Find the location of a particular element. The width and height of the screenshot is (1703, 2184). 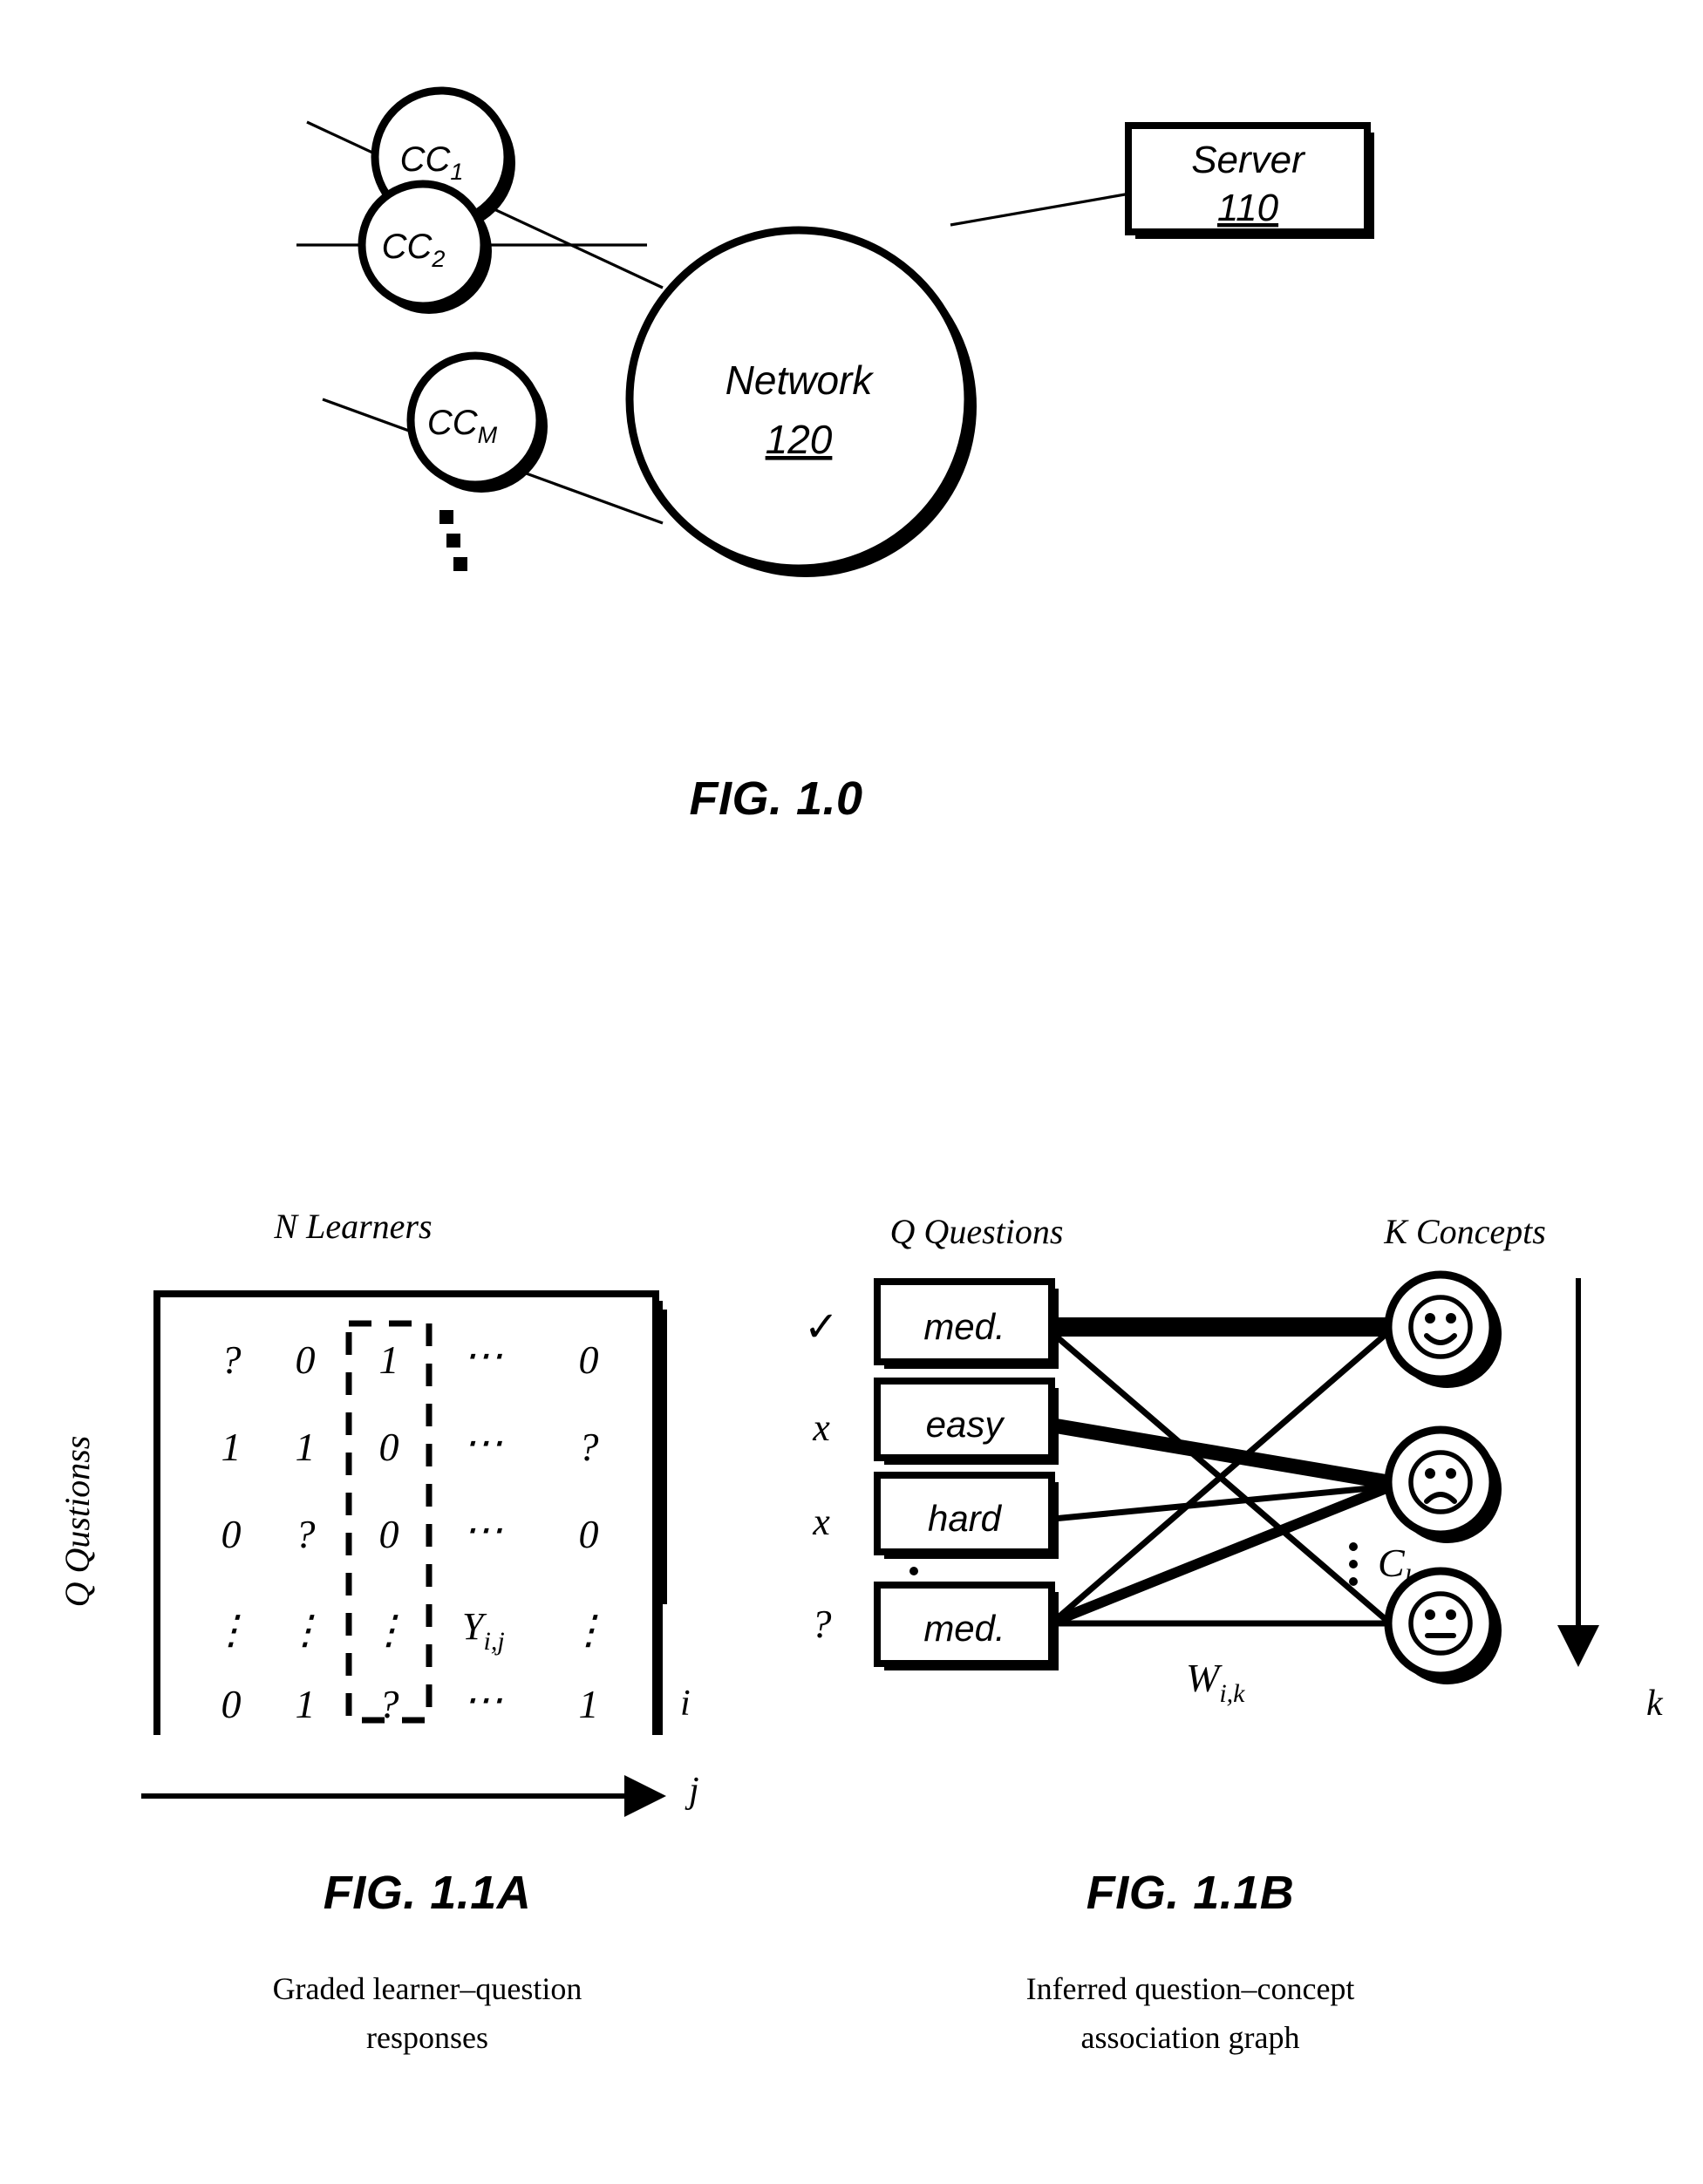

figure-1-0-label: FIG. 1.0 is located at coordinates (776, 798).